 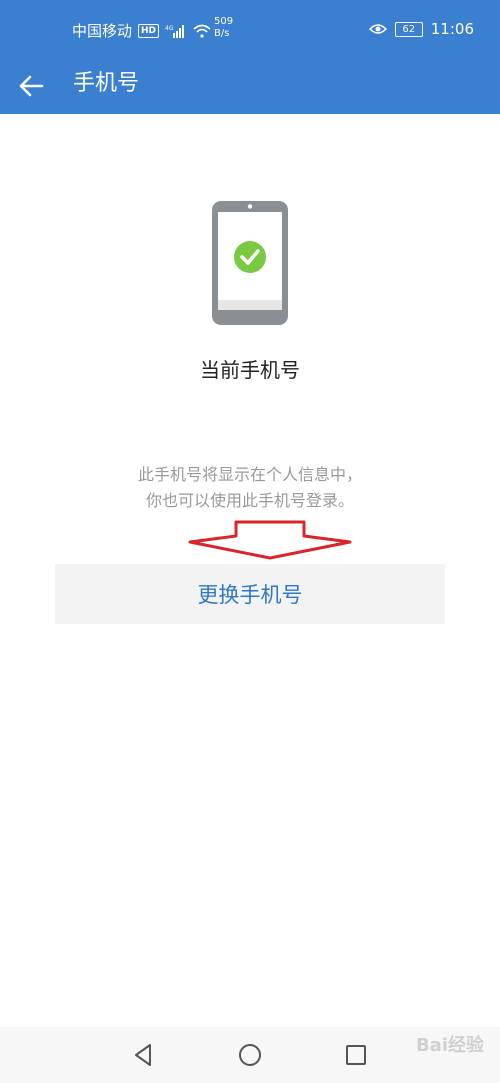 I want to click on battery-indicator: 62, so click(x=408, y=29).